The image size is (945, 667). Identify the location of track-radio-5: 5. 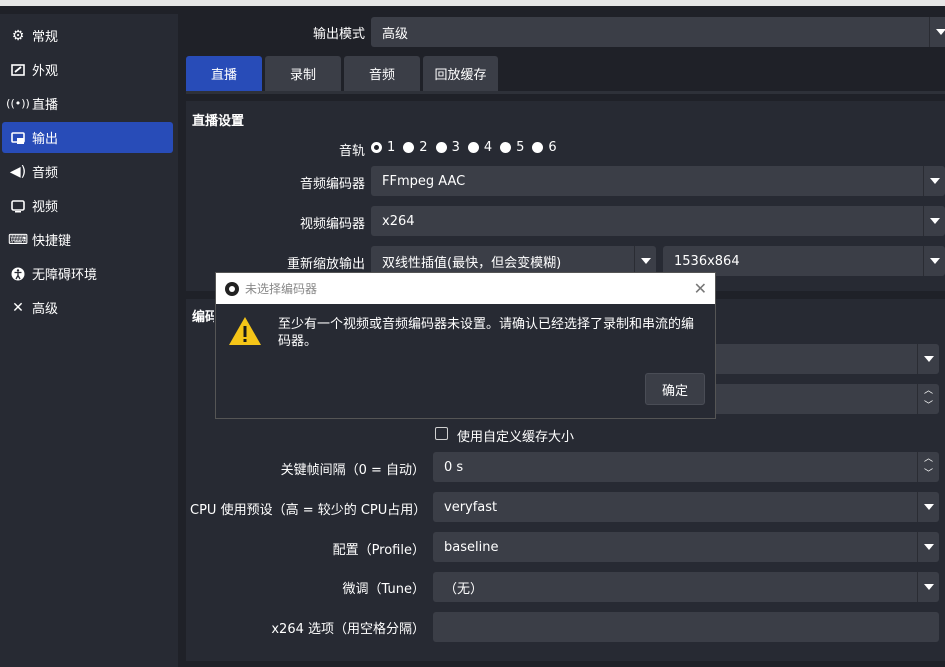
(512, 147).